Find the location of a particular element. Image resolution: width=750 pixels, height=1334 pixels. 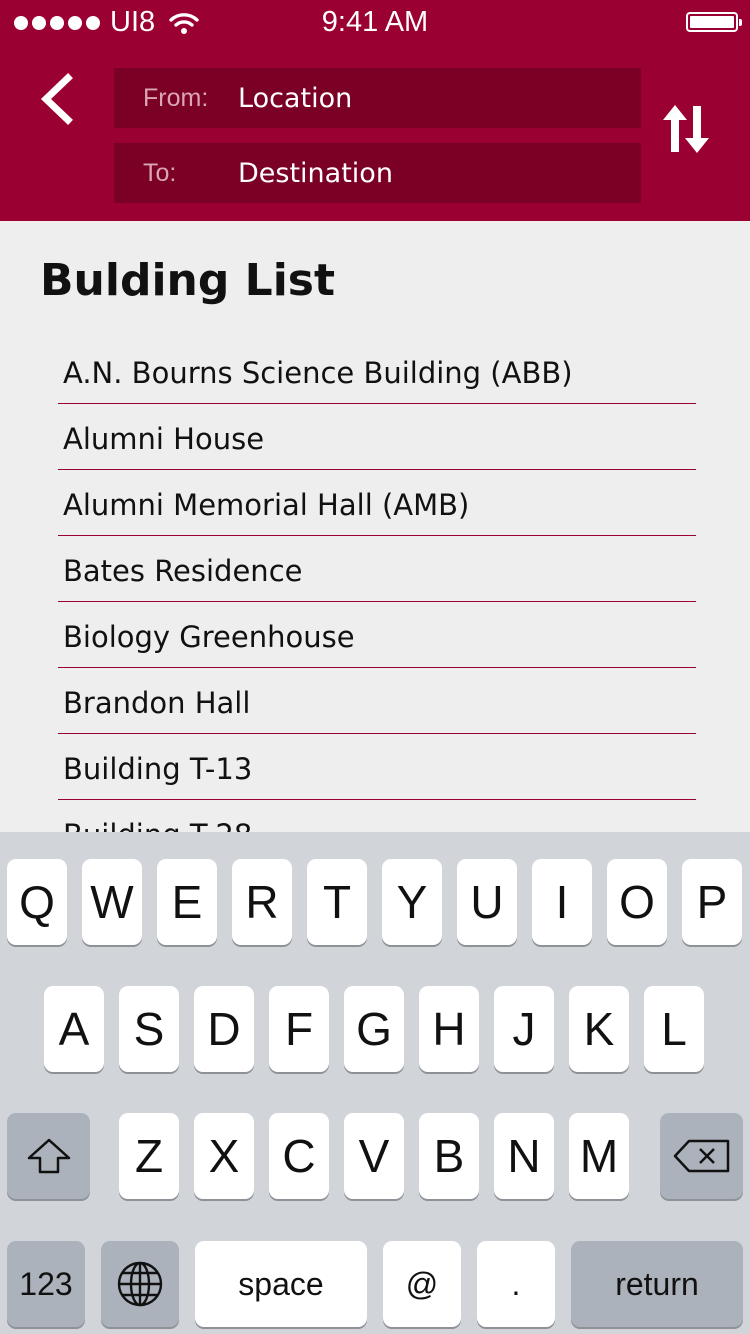

key-p: P is located at coordinates (712, 902).